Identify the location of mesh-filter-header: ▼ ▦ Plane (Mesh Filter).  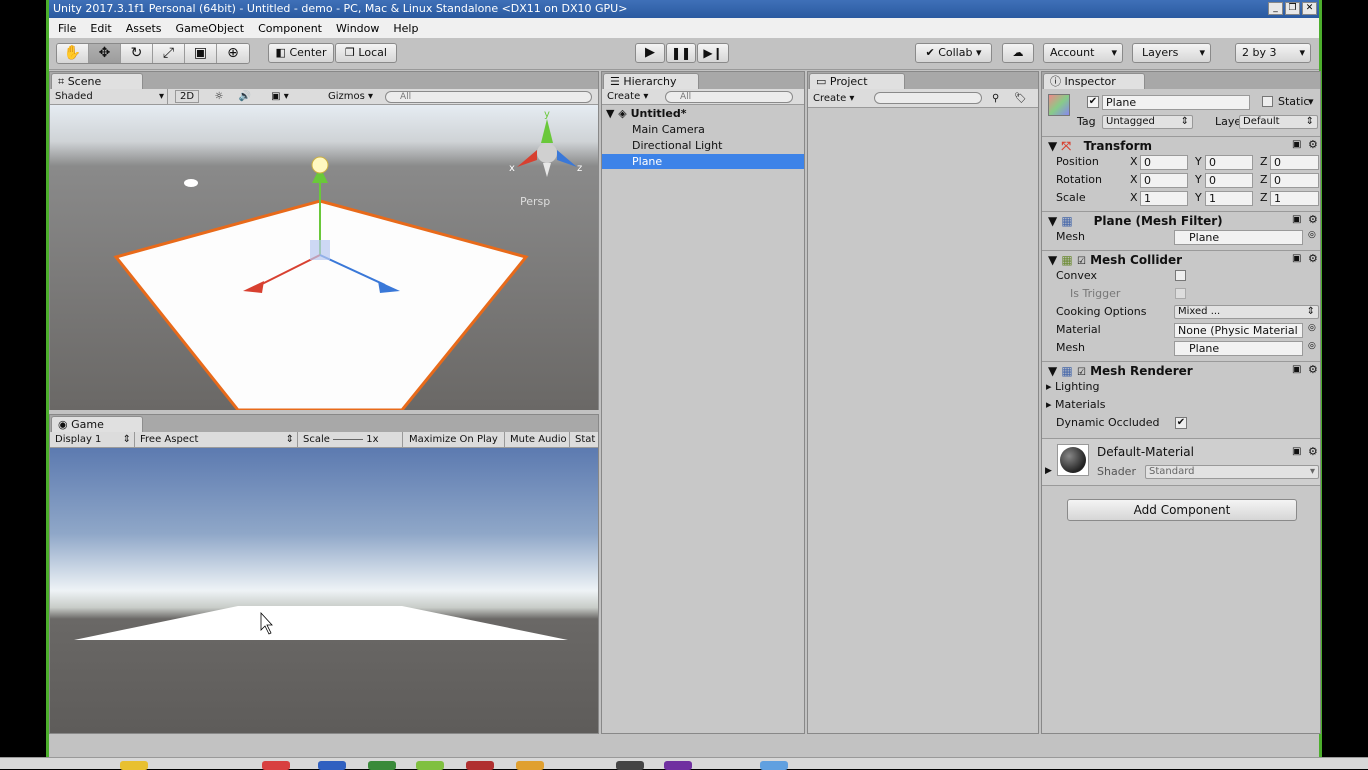
(1181, 220).